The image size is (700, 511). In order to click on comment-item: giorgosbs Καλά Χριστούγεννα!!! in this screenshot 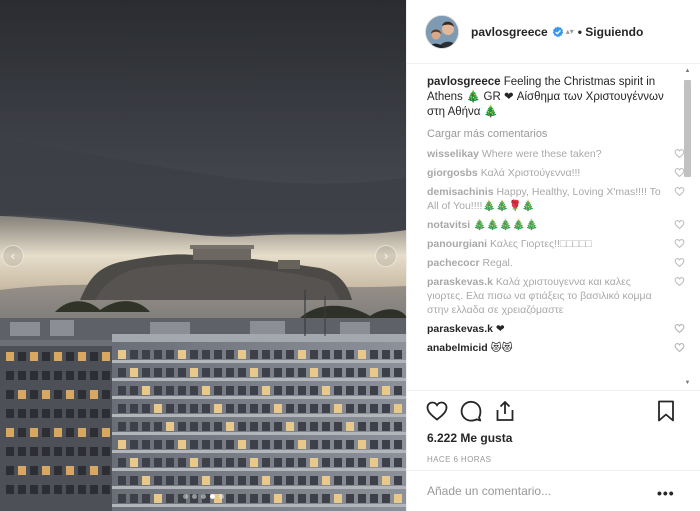, I will do `click(556, 173)`.